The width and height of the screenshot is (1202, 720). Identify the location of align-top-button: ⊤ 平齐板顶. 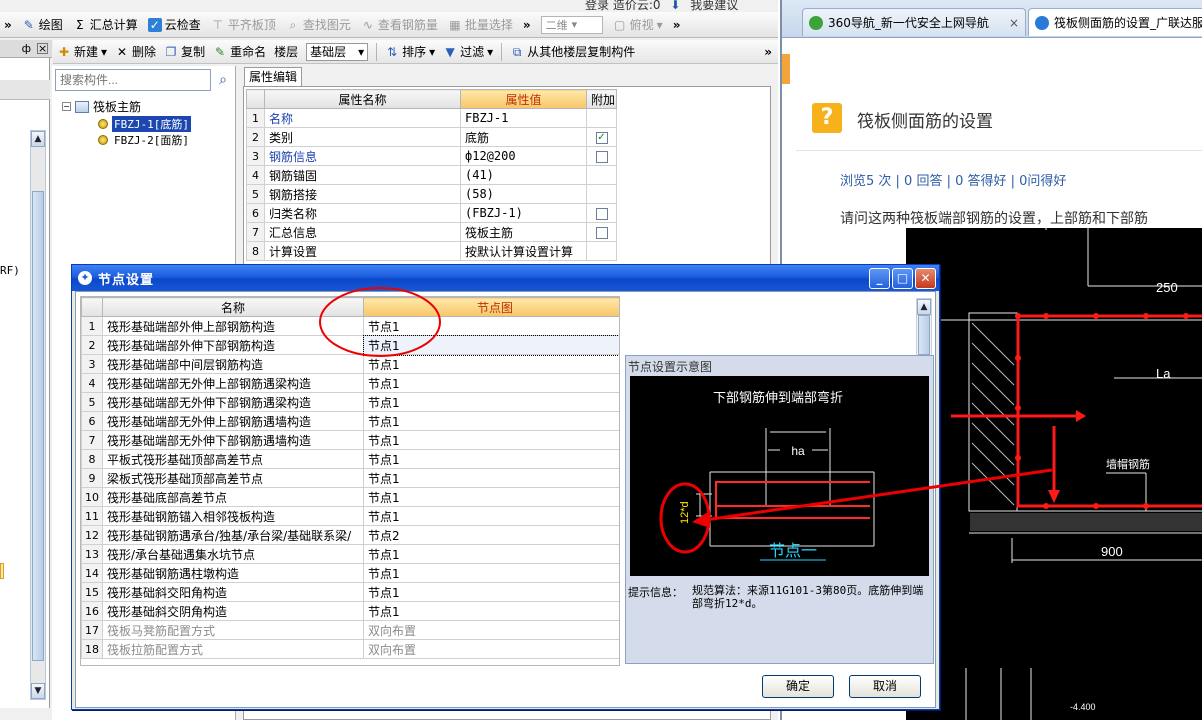
(243, 24).